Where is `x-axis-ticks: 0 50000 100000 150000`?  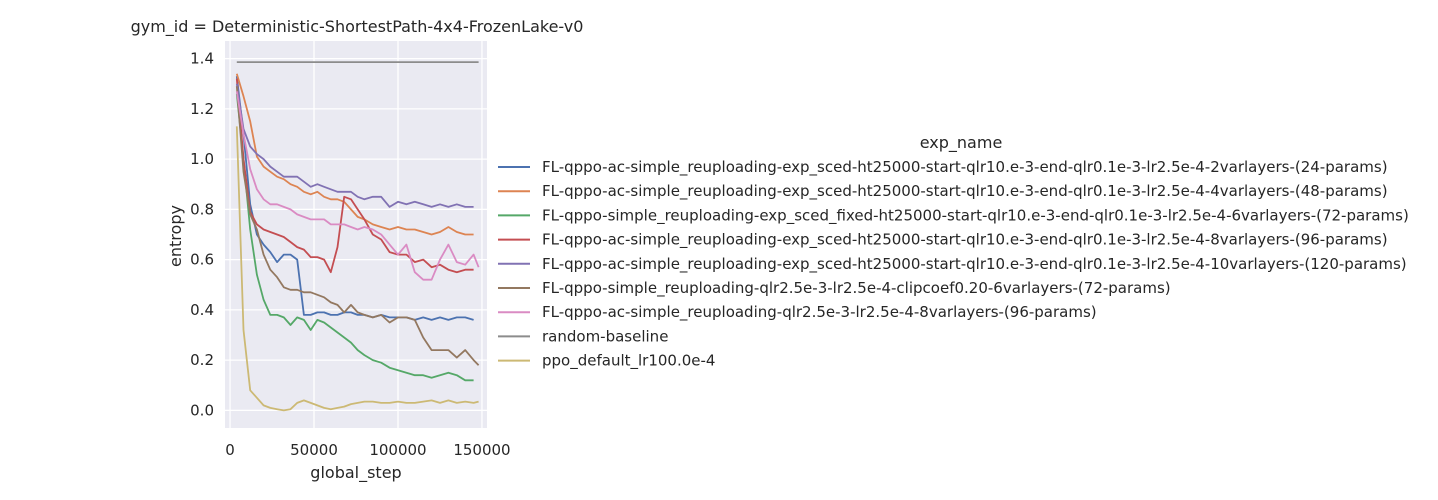
x-axis-ticks: 0 50000 100000 150000 is located at coordinates (367, 450).